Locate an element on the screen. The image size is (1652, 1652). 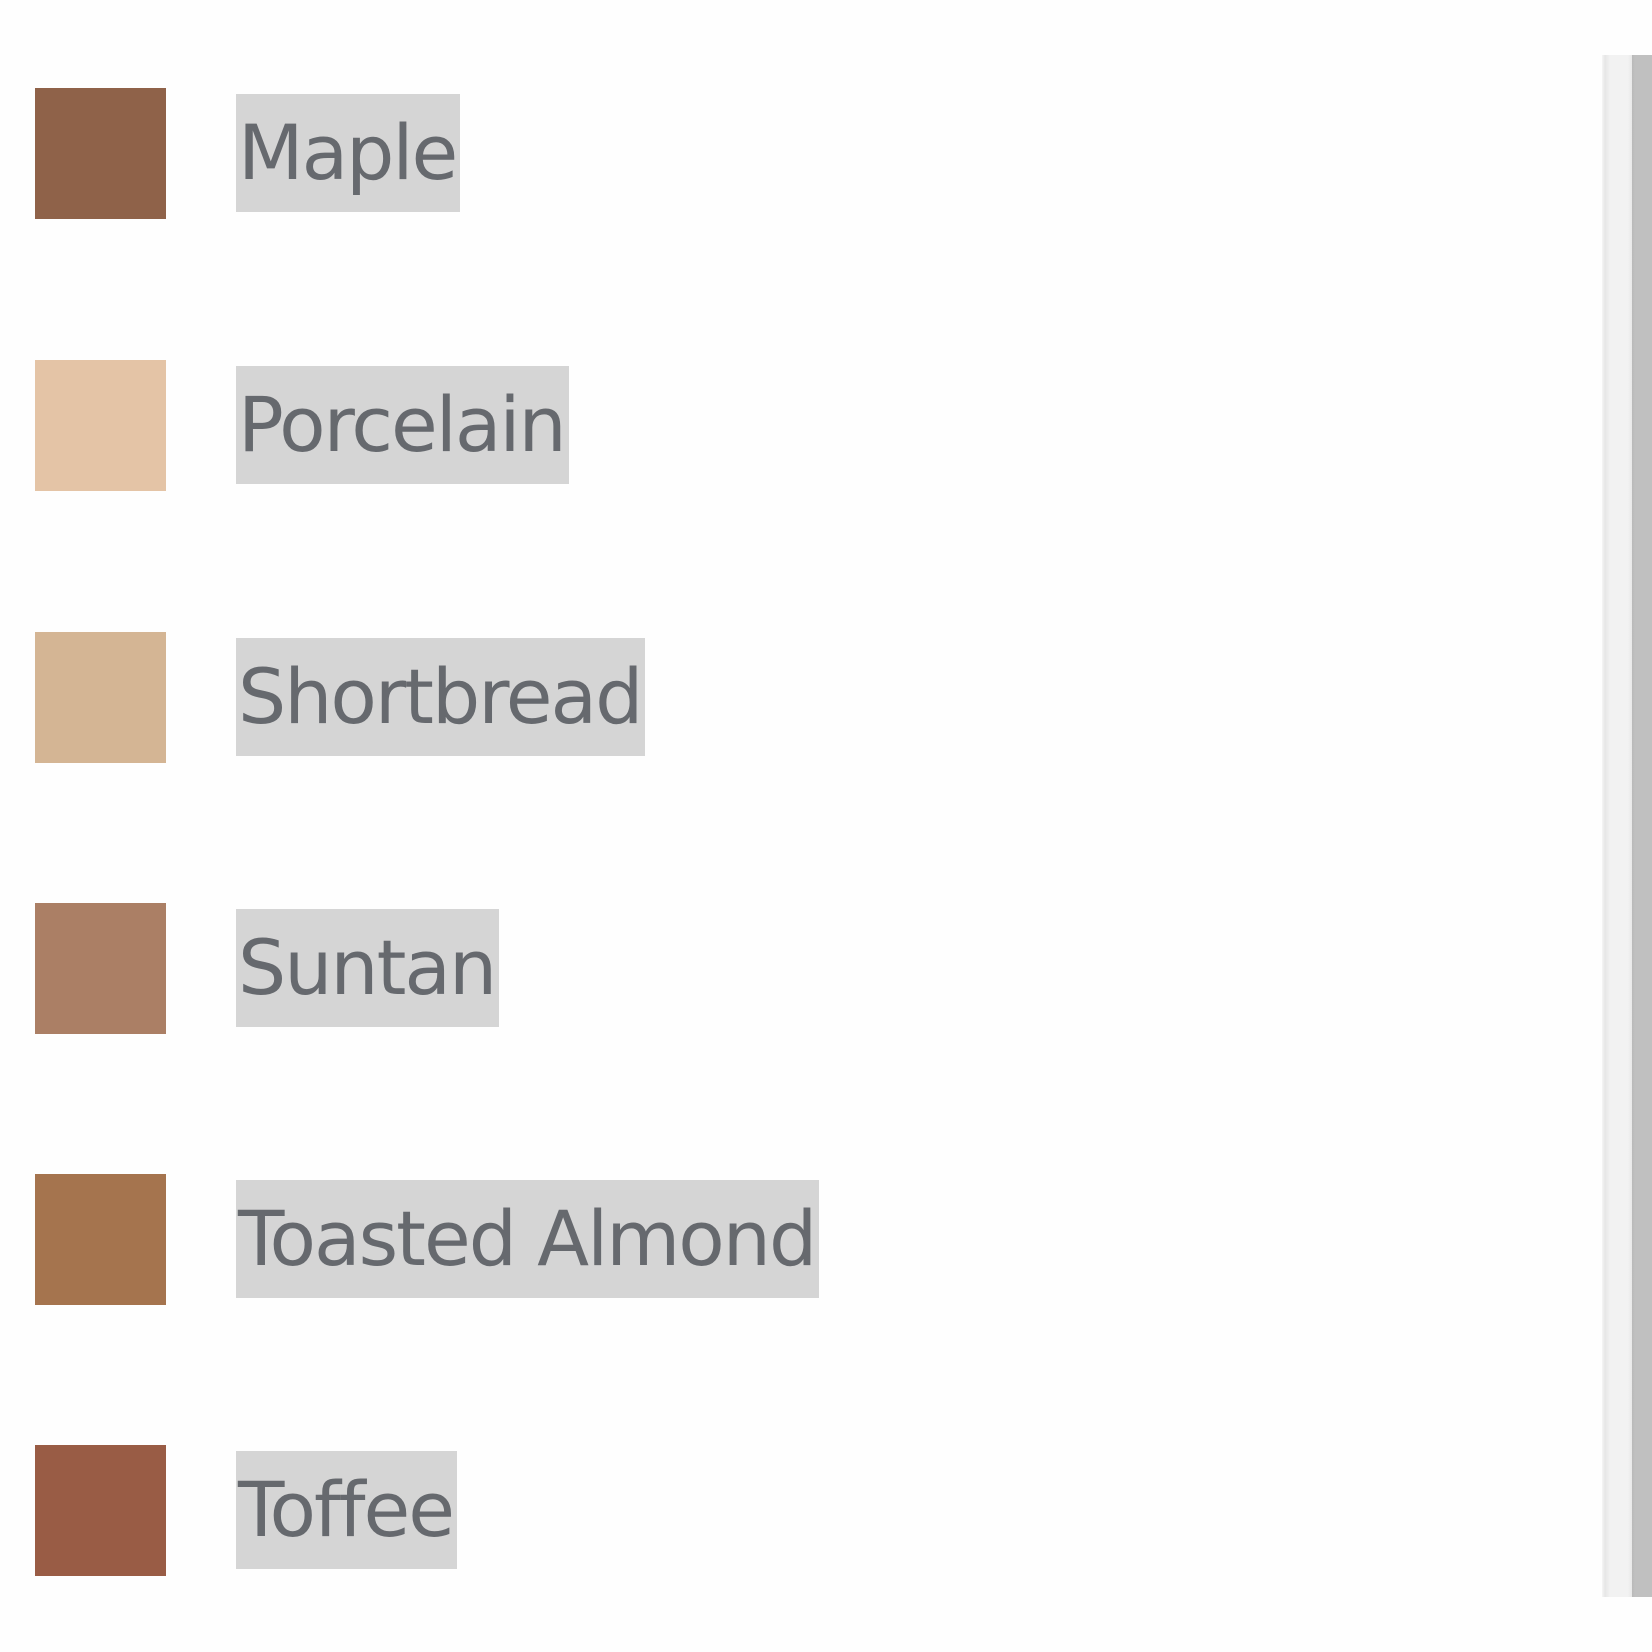
swatch-item-shortbread: Shortbread is located at coordinates (780, 702).